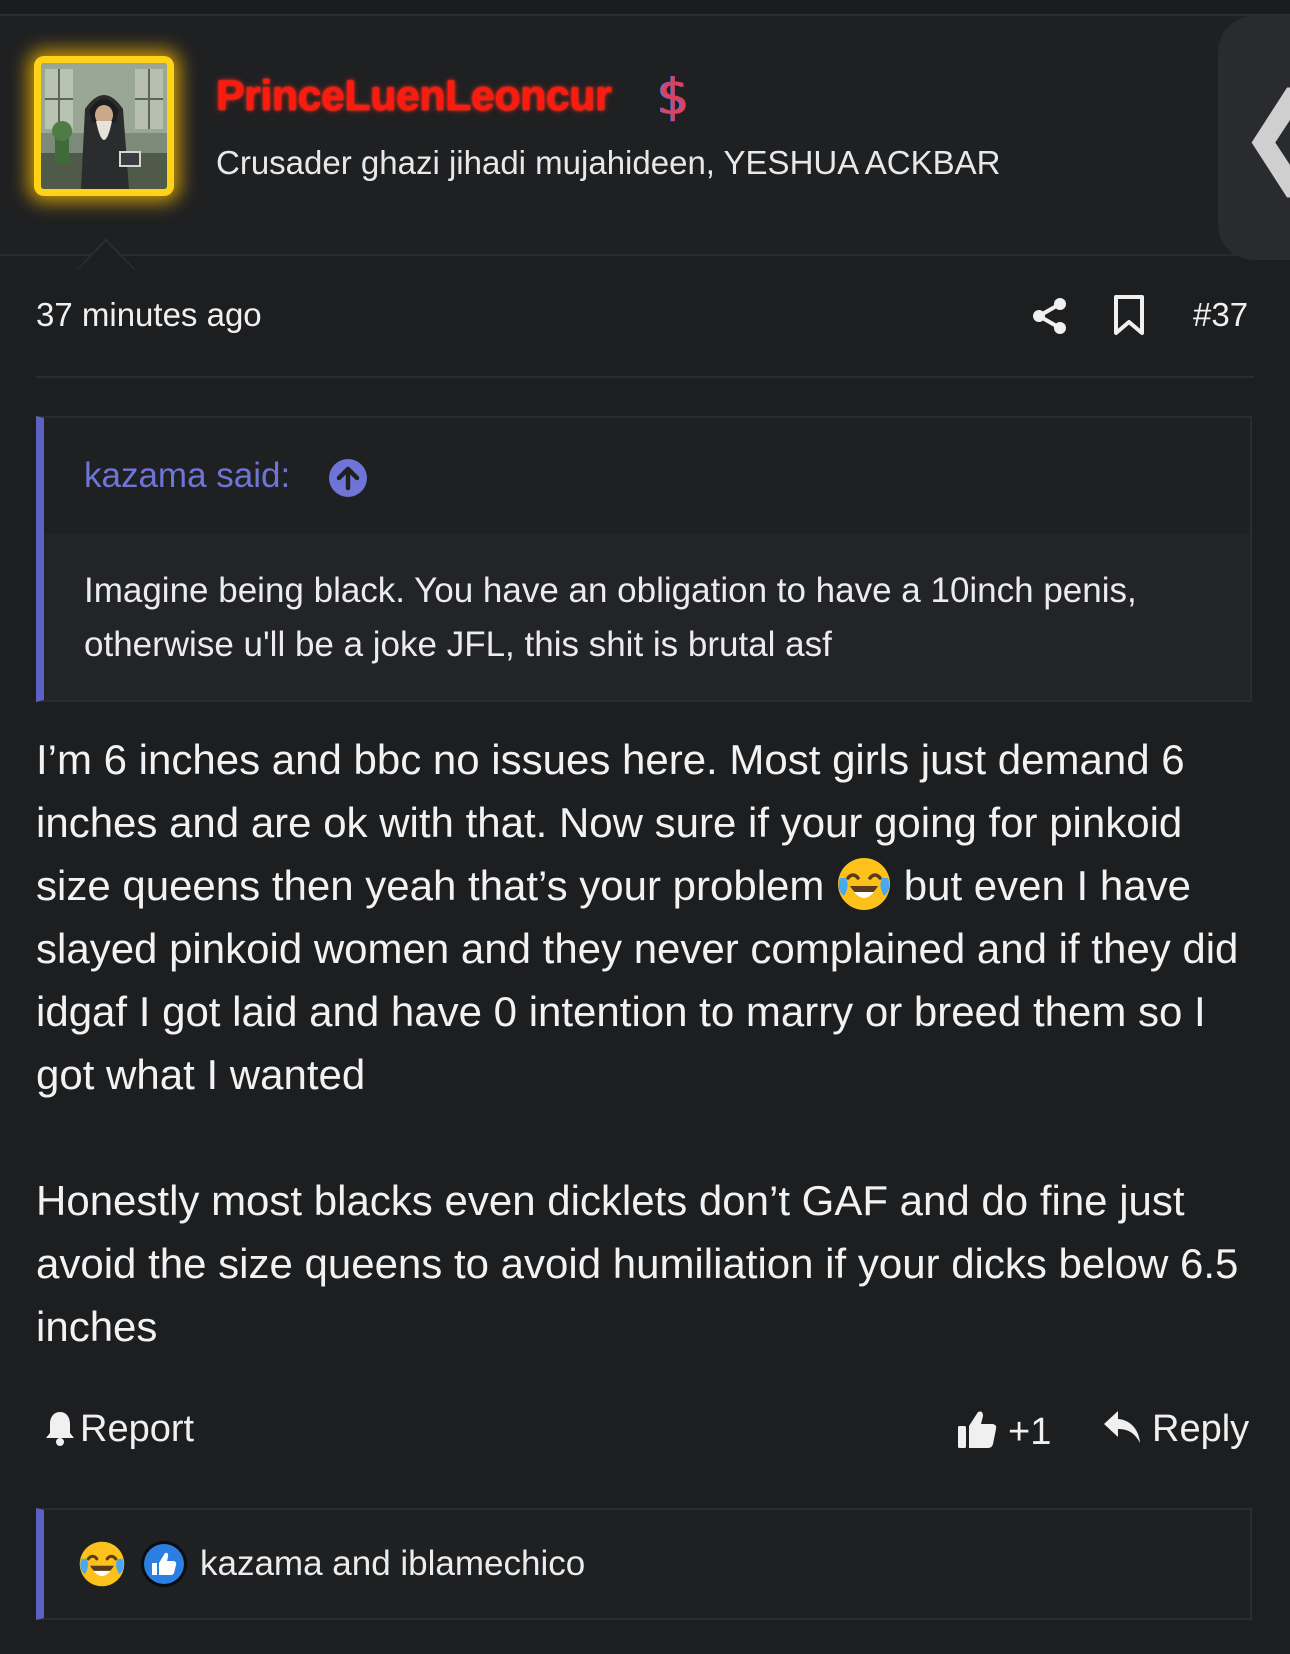  What do you see at coordinates (348, 478) in the screenshot?
I see `arrow-up-circle-icon` at bounding box center [348, 478].